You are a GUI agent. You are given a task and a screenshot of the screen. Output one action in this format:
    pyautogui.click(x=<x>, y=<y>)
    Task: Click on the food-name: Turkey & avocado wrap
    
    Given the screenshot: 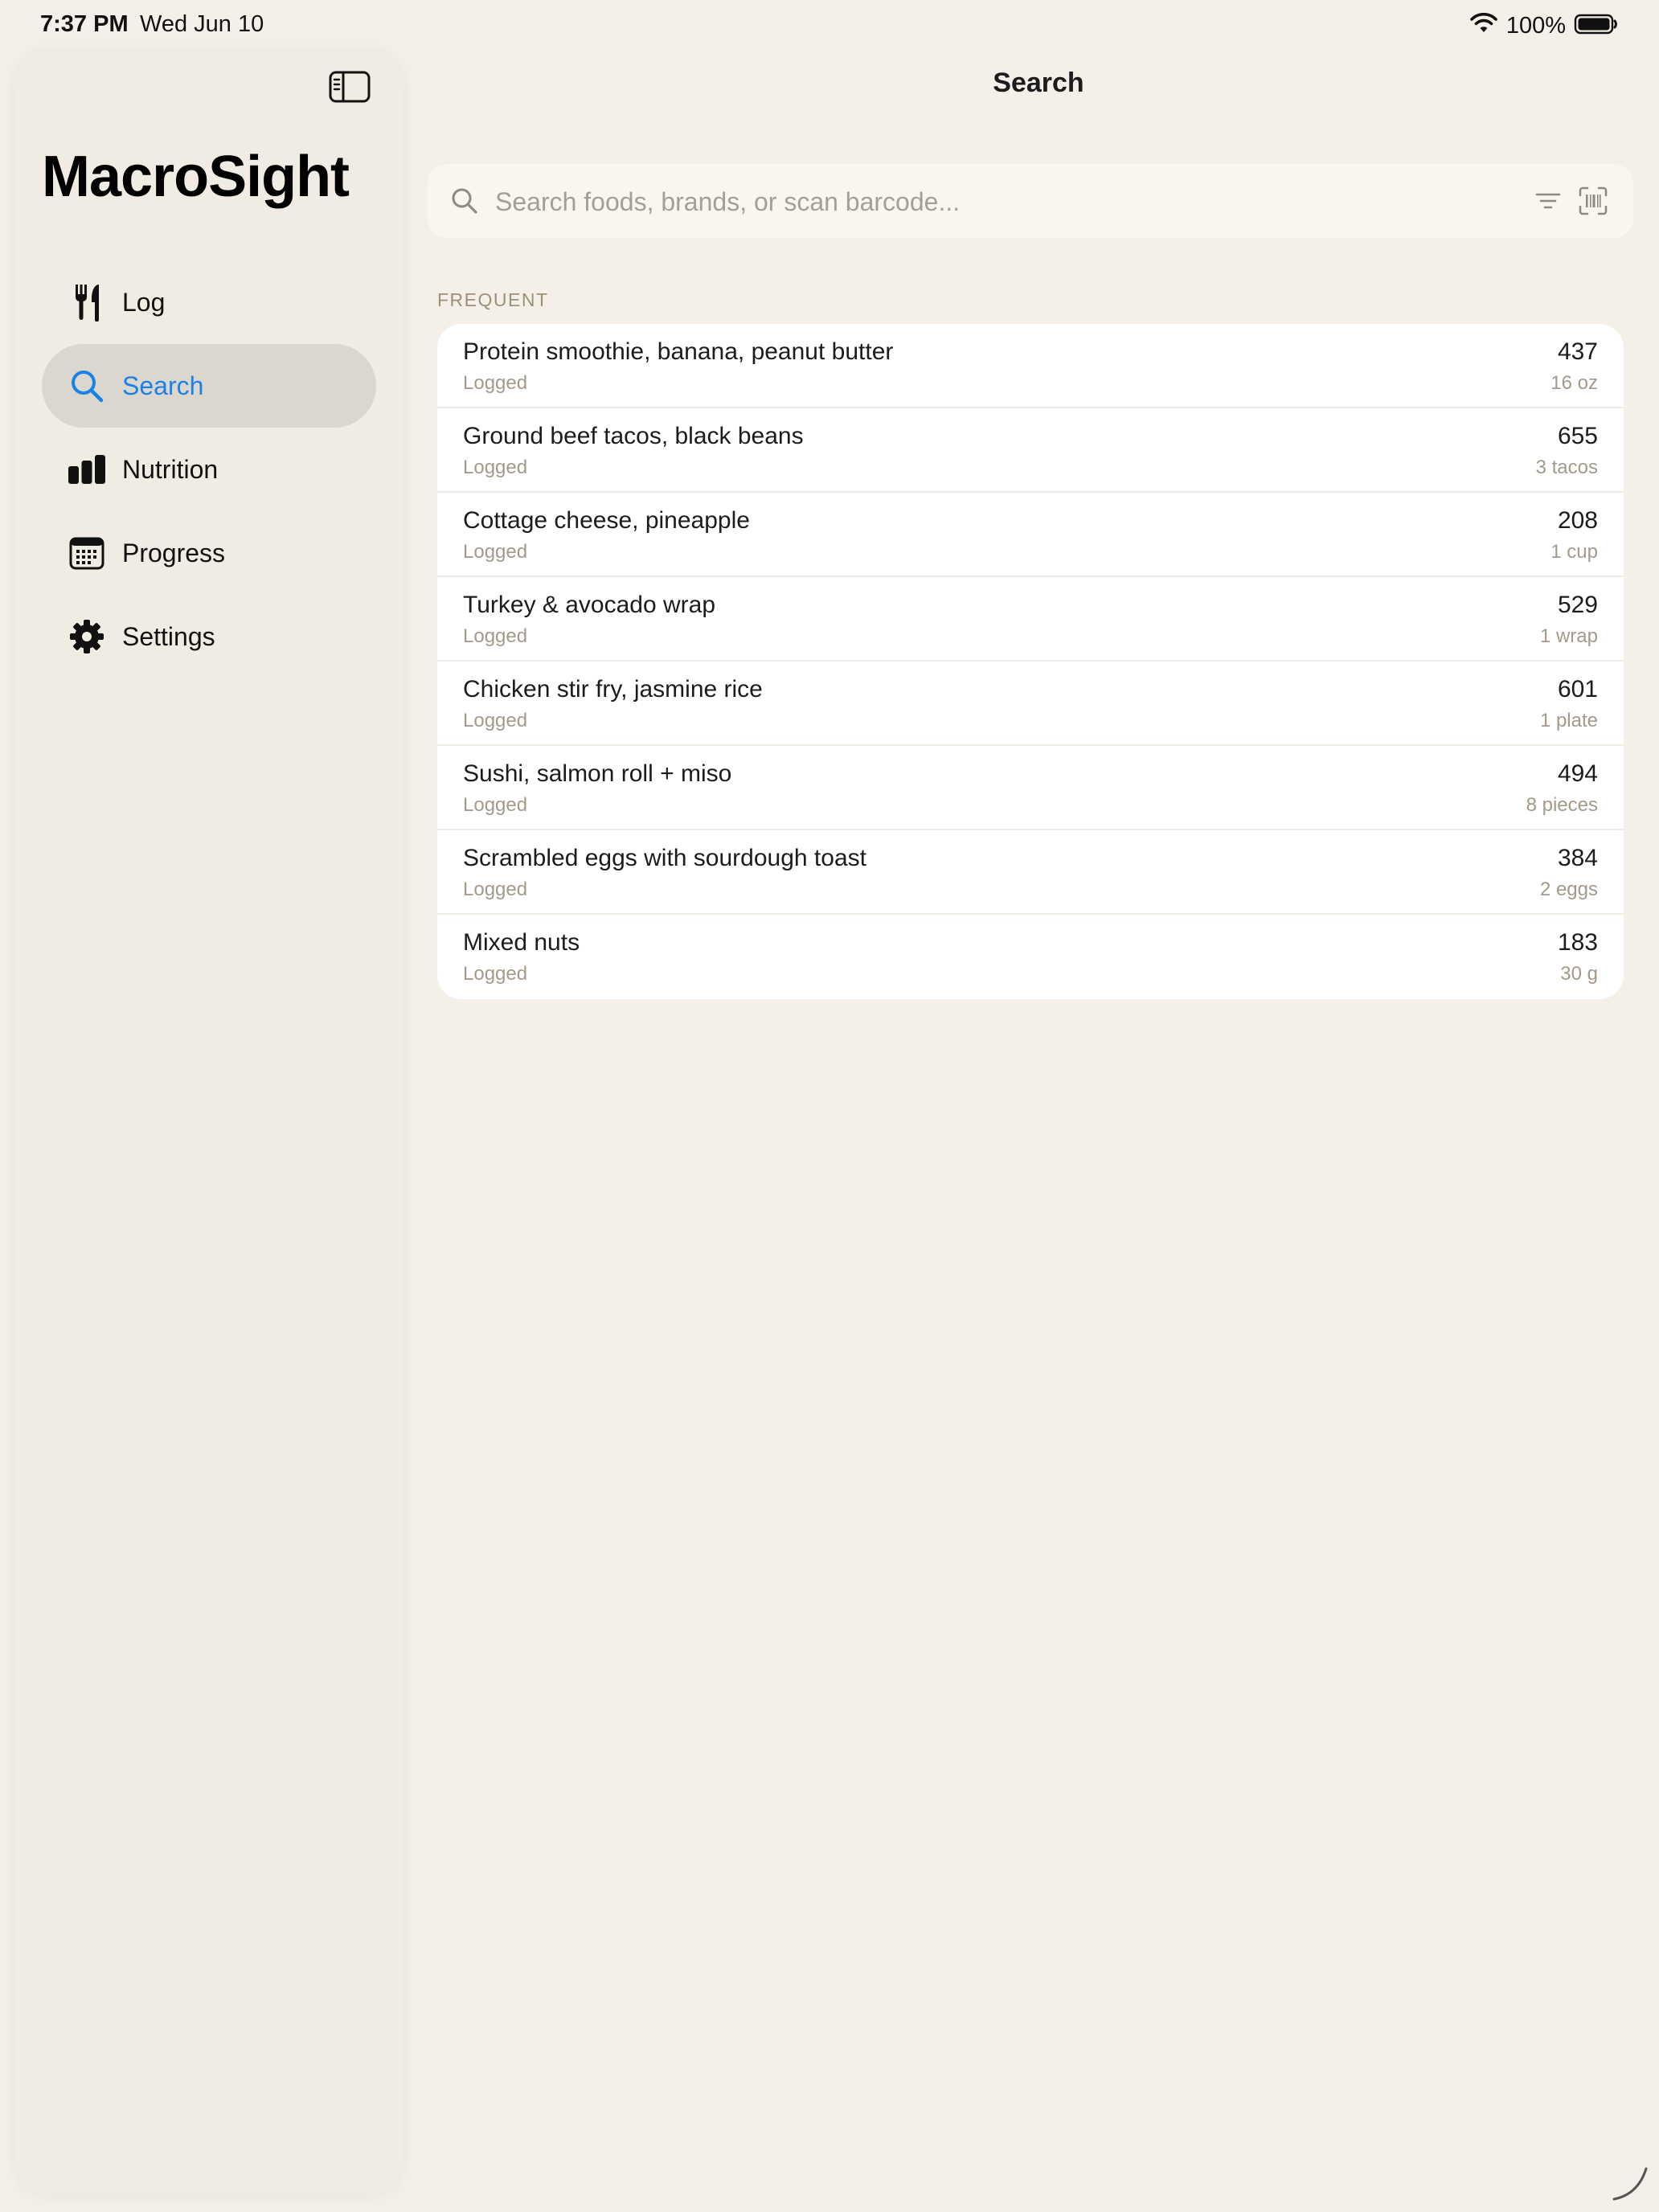 What is the action you would take?
    pyautogui.click(x=589, y=605)
    